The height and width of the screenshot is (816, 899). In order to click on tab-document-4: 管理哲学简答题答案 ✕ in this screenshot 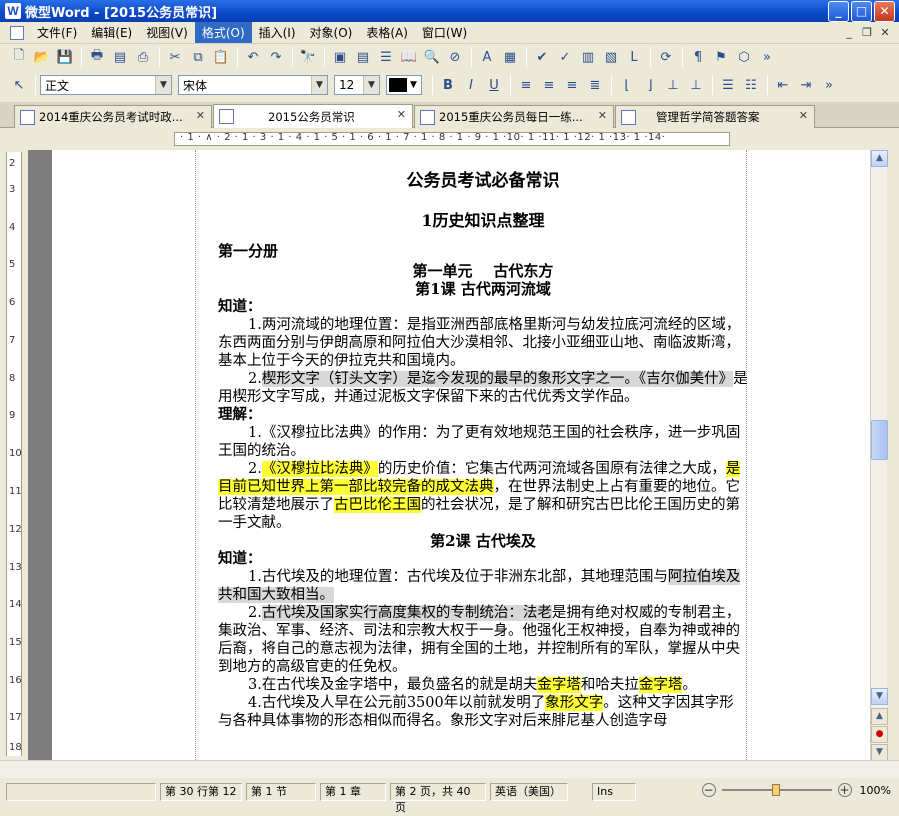, I will do `click(715, 116)`.